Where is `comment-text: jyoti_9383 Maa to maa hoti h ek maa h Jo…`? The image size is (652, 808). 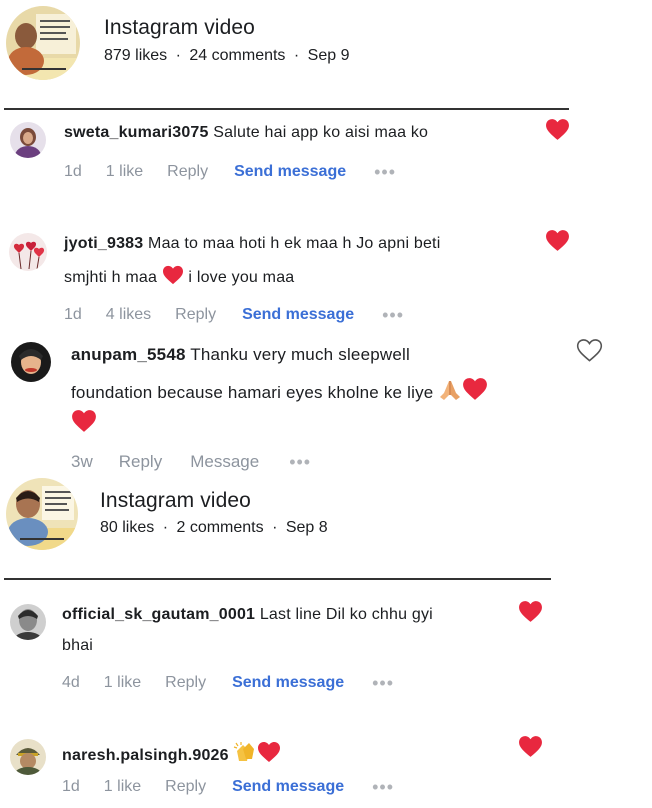
comment-text: jyoti_9383 Maa to maa hoti h ek maa h Jo… is located at coordinates (252, 243).